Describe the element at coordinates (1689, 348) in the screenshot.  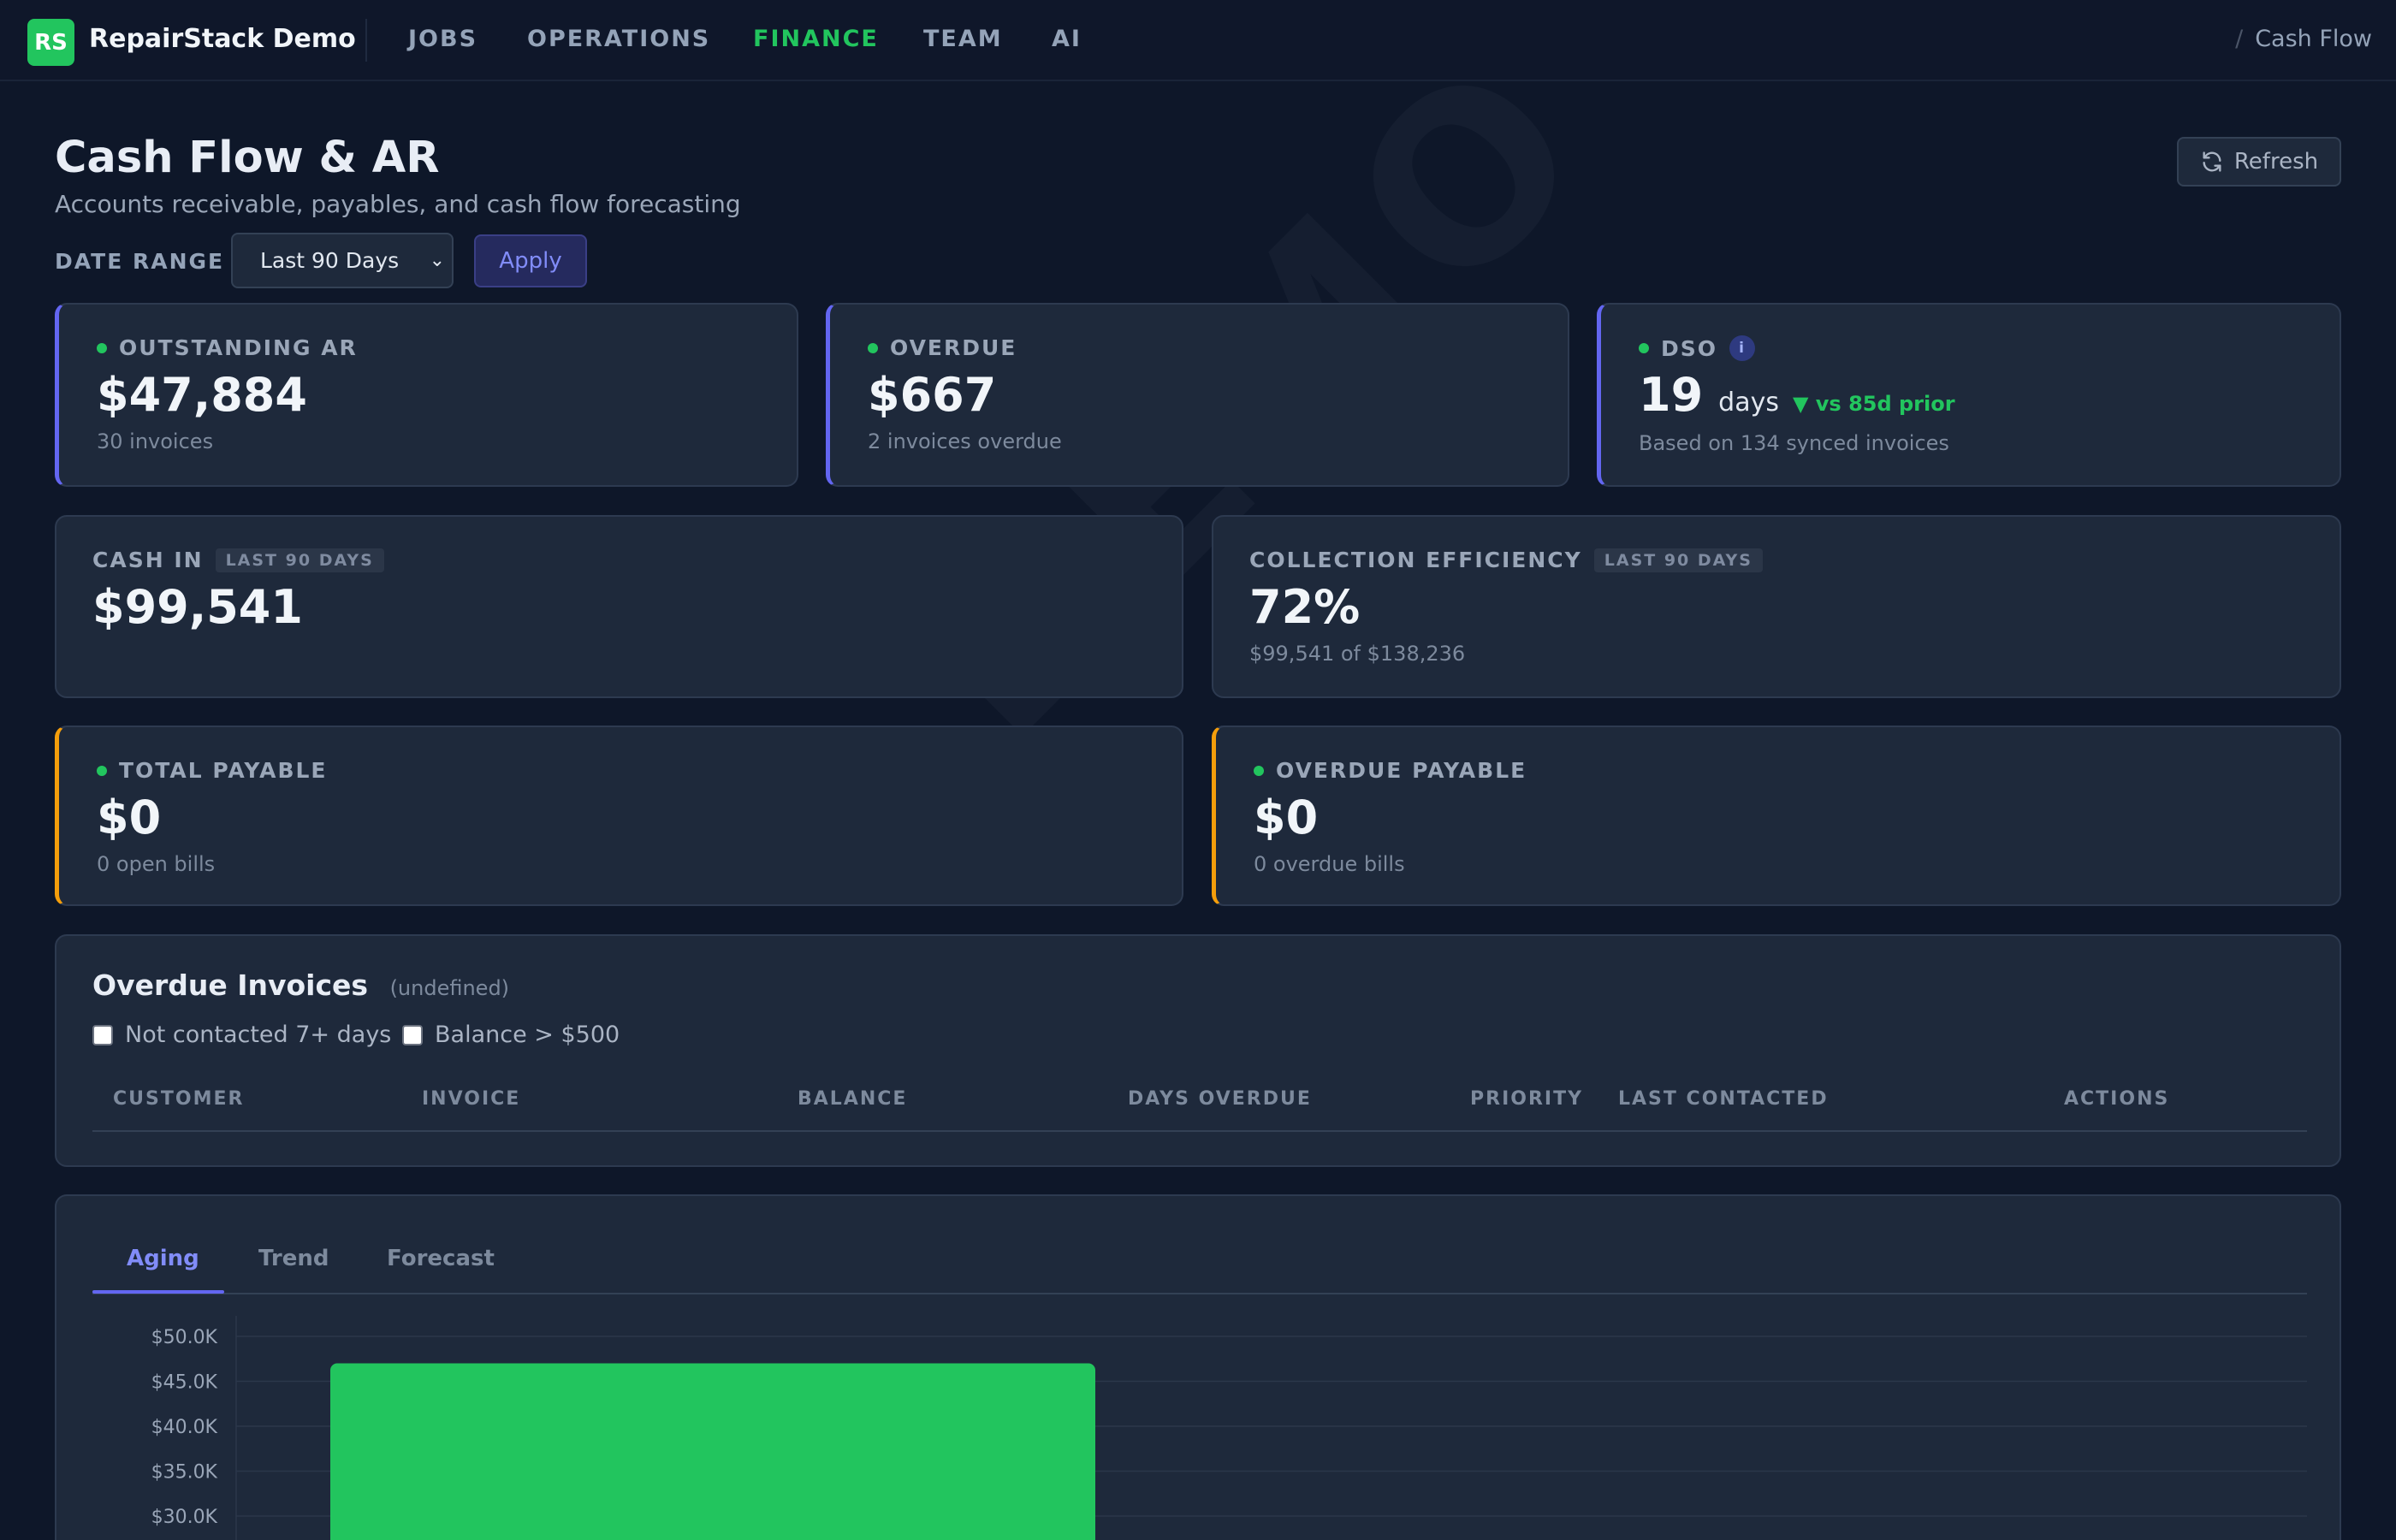
I see `kpi-label-text: DSO` at that location.